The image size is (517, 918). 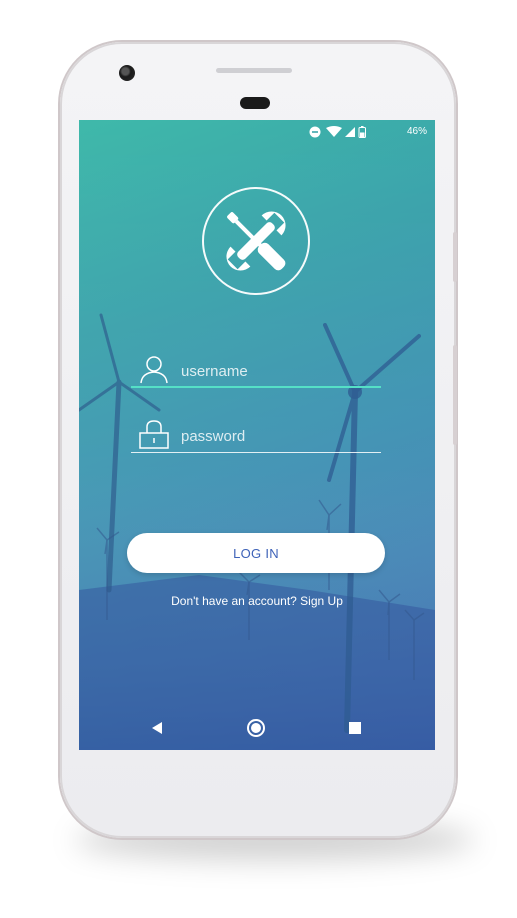 I want to click on navigation-bar, so click(x=257, y=728).